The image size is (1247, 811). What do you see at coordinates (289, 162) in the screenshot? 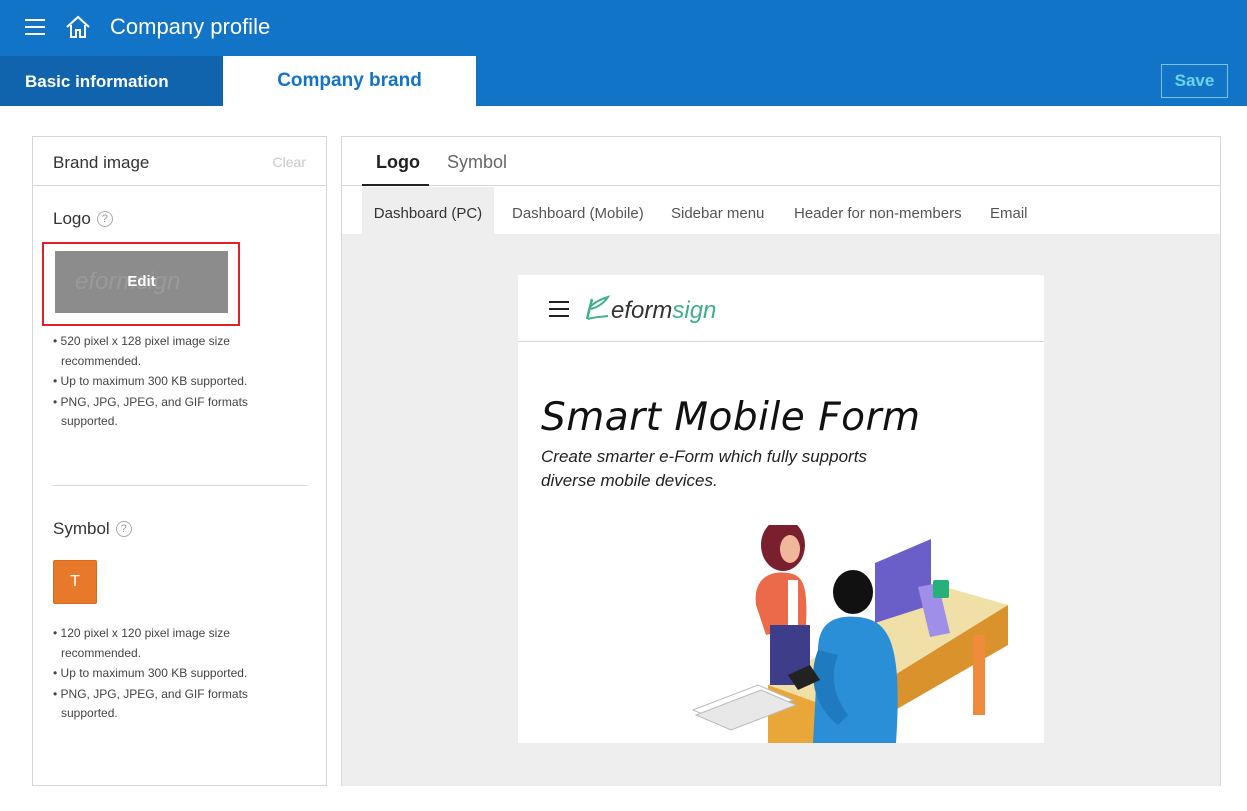
I see `clear-button: Clear` at bounding box center [289, 162].